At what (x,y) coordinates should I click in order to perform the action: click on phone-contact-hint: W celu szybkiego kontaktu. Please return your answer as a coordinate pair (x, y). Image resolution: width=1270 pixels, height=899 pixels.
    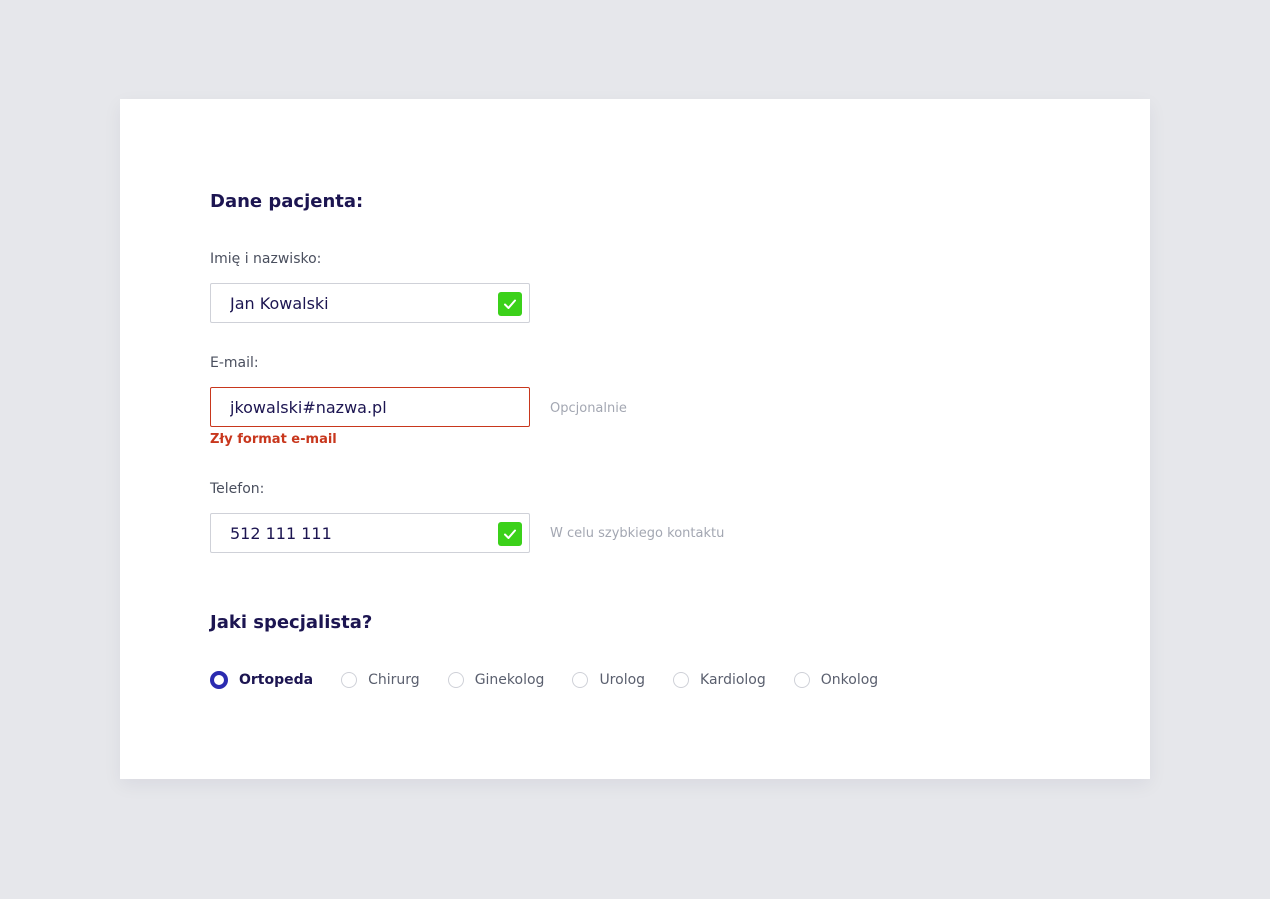
    Looking at the image, I should click on (637, 533).